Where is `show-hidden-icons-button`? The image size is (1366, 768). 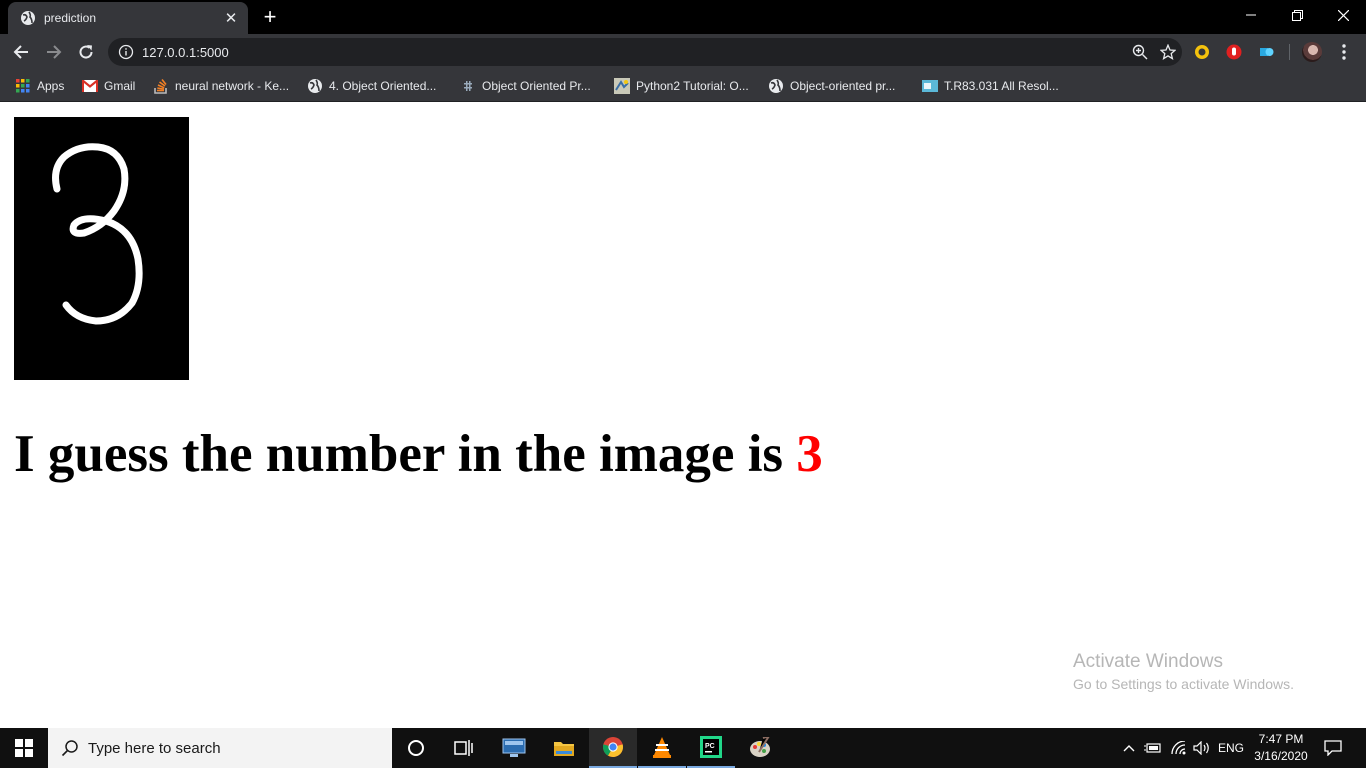
show-hidden-icons-button is located at coordinates (1129, 748).